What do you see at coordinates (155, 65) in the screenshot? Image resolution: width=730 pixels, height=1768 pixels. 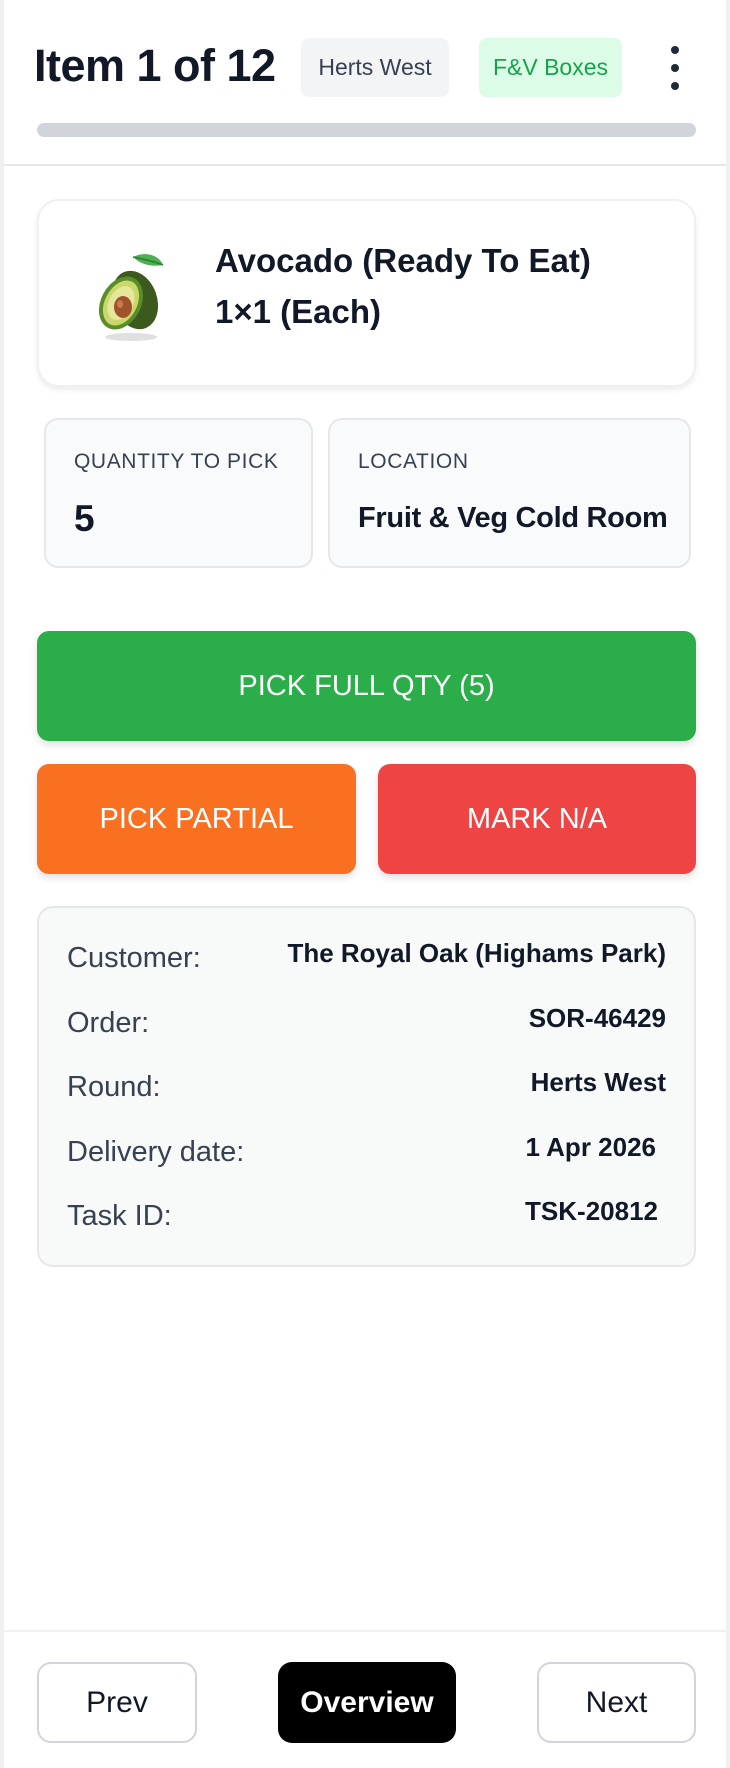 I see `page-title: Item 1 of 12` at bounding box center [155, 65].